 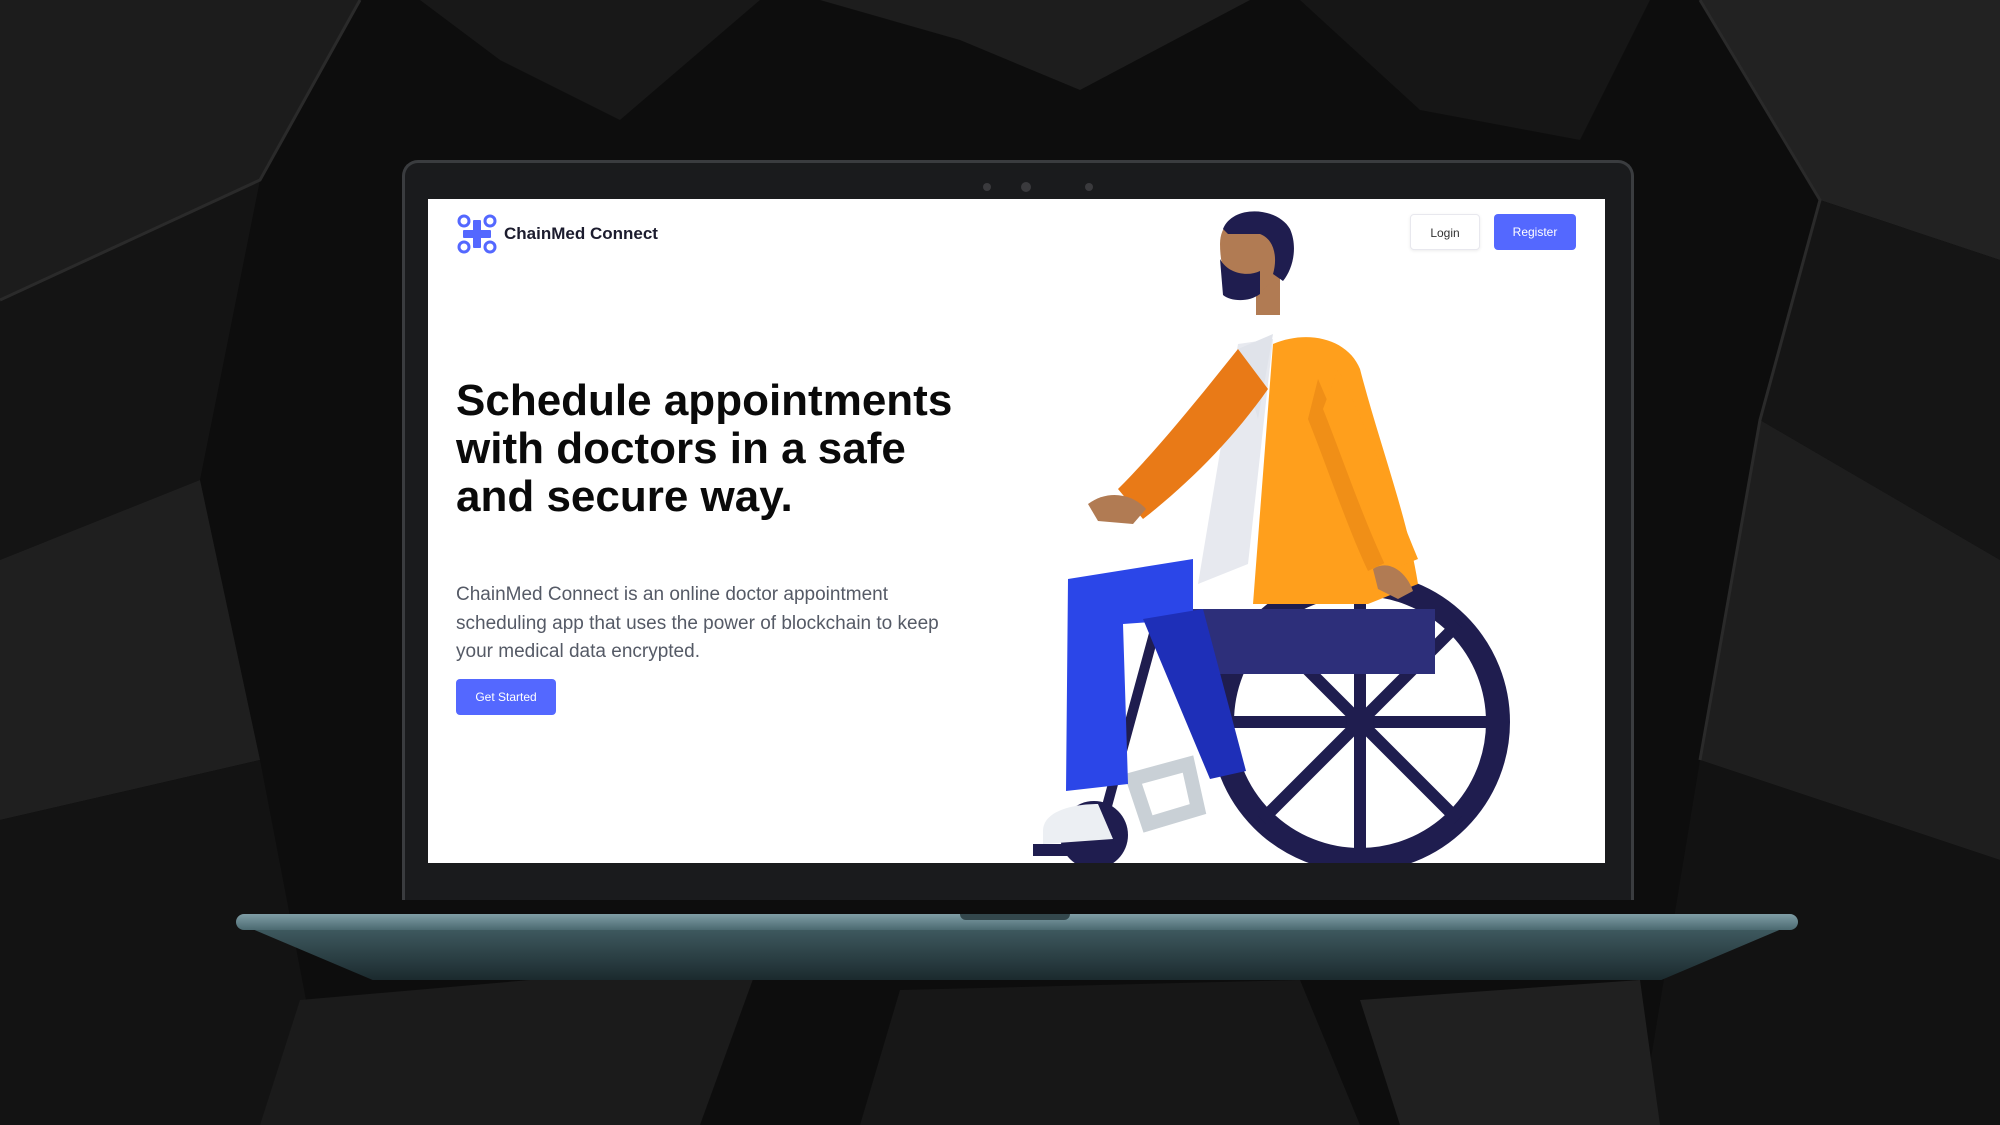 I want to click on medical-cross-network-icon, so click(x=477, y=234).